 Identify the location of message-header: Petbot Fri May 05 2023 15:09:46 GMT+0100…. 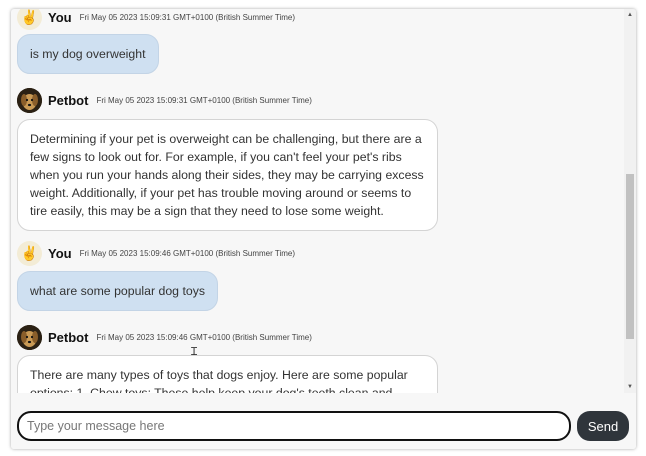
(164, 337).